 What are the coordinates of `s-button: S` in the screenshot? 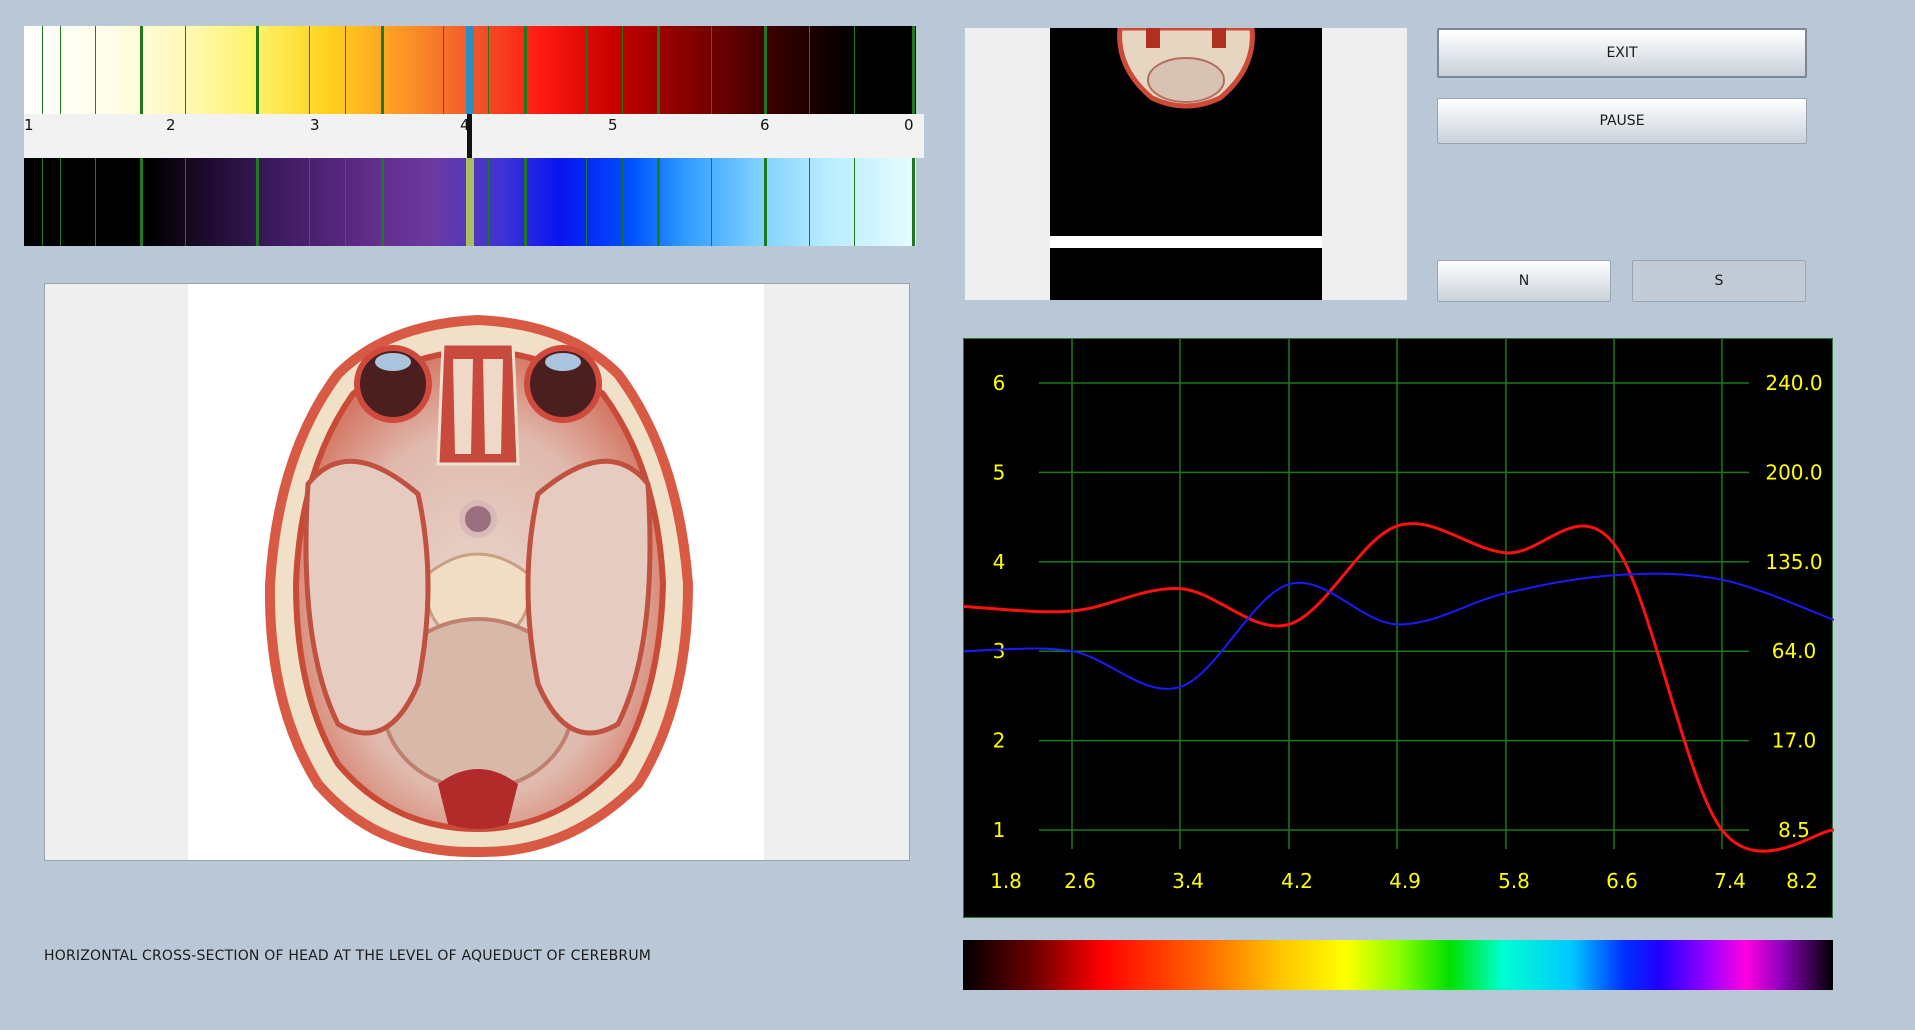 It's located at (1719, 281).